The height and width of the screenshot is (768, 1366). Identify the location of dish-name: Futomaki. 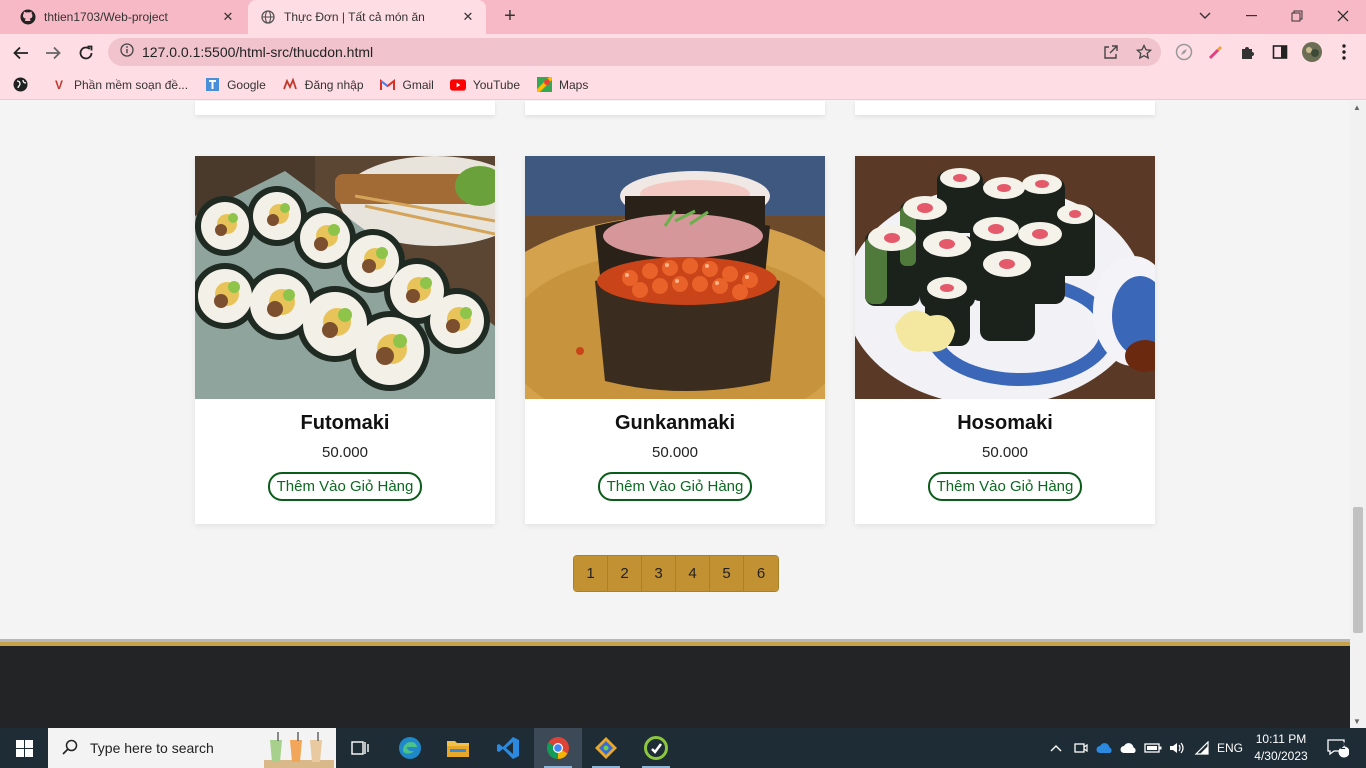
(345, 423).